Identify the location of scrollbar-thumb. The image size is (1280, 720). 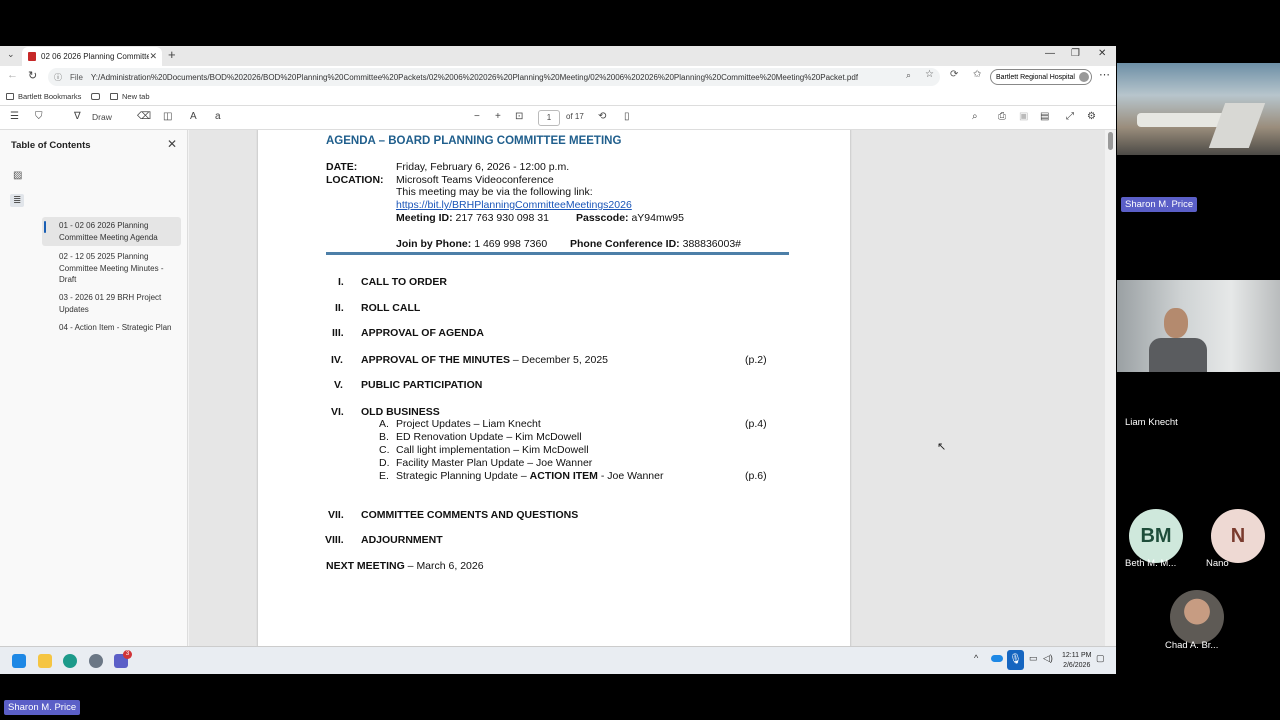
(1110, 141).